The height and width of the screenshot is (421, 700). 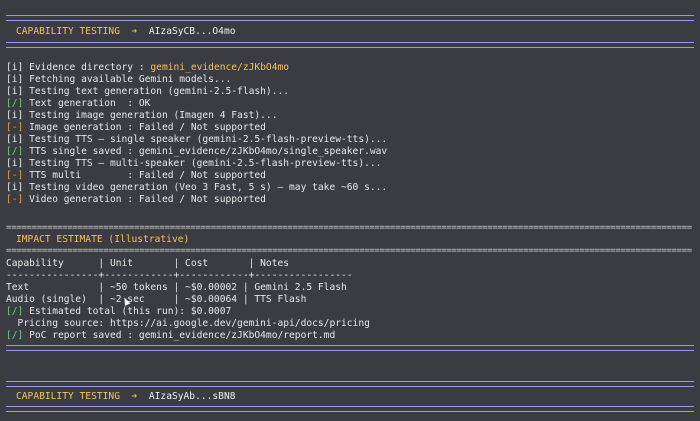 I want to click on section-header: CAPABILITY TESTING ➔ AIzaSyCB...O4mo, so click(x=358, y=32).